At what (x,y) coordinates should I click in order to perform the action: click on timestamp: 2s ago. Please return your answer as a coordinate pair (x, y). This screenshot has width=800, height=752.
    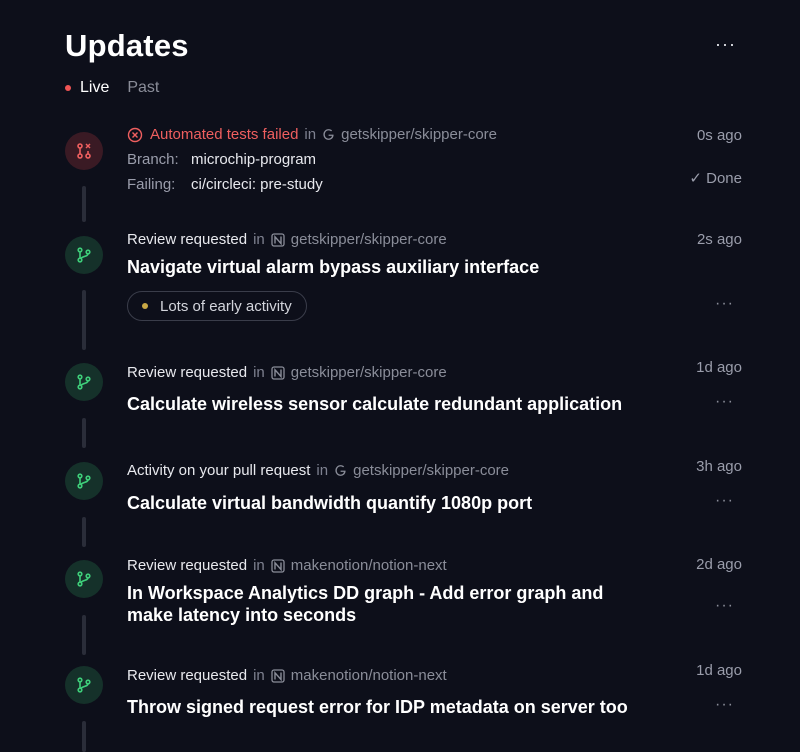
    Looking at the image, I should click on (719, 239).